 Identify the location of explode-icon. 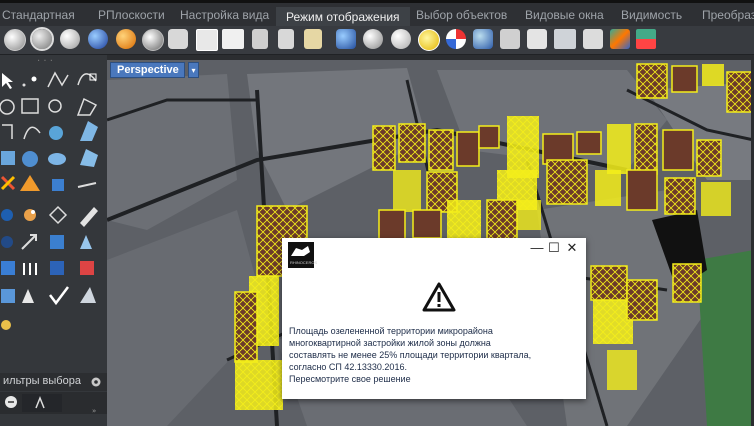
(30, 183).